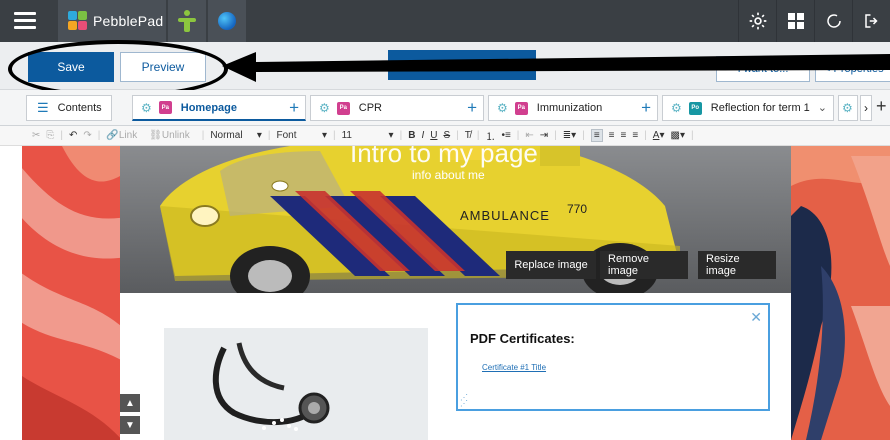  Describe the element at coordinates (505, 215) in the screenshot. I see `truck-text: AMBULANCE` at that location.